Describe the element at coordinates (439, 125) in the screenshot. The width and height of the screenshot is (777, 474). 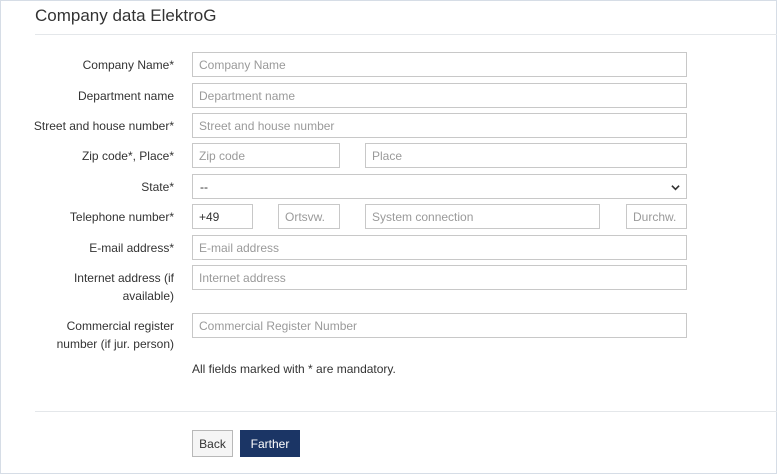
I see `street-input` at that location.